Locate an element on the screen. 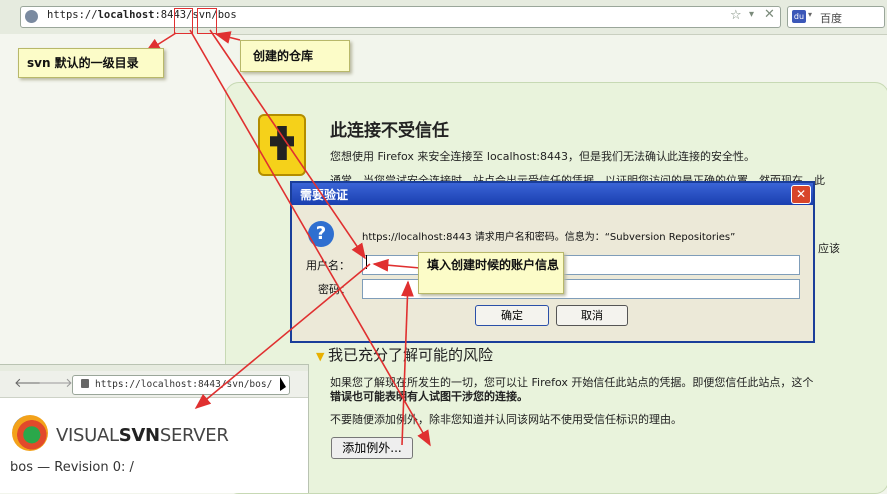  arrow-to-inset is located at coordinates (282, 336).